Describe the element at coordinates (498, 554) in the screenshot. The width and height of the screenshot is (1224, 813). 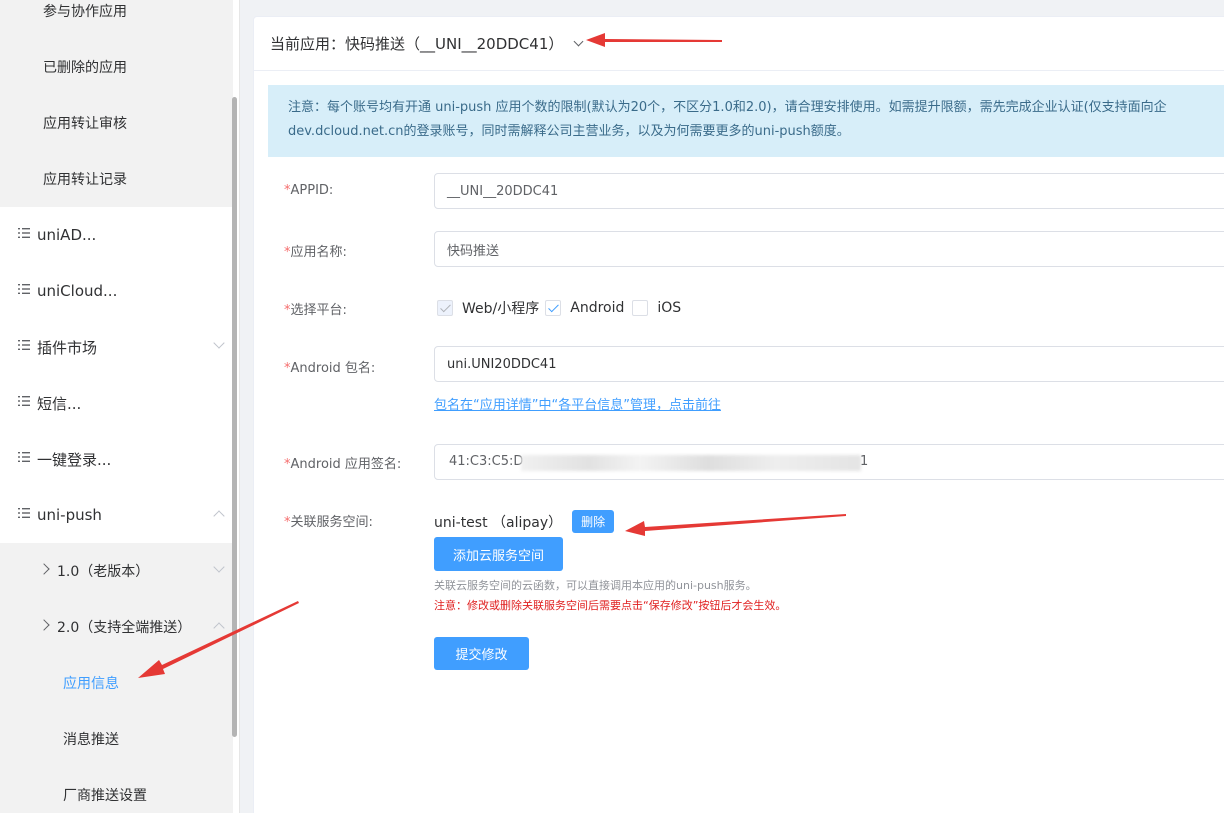
I see `add-service-space-button: 添加云服务空间` at that location.